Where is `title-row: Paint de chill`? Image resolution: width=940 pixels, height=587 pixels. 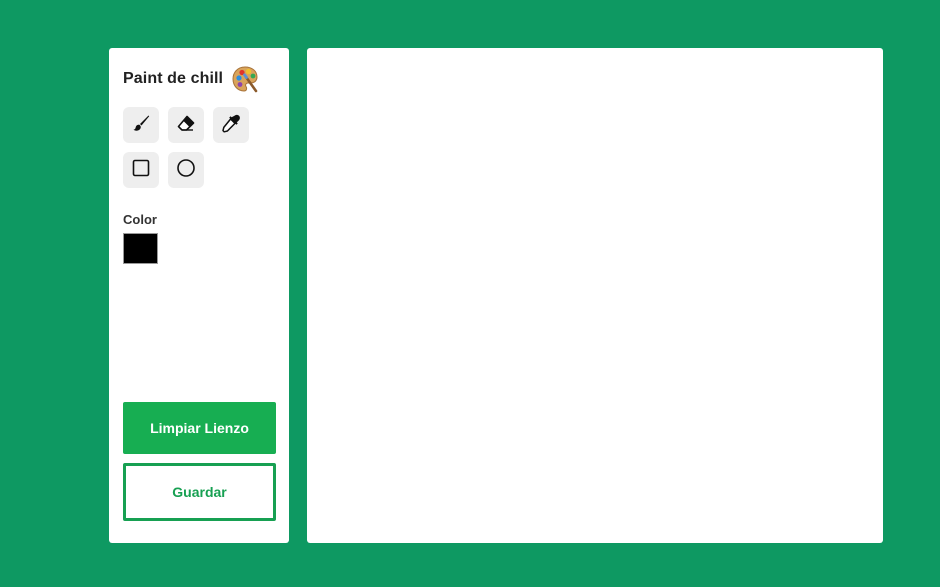
title-row: Paint de chill is located at coordinates (191, 79).